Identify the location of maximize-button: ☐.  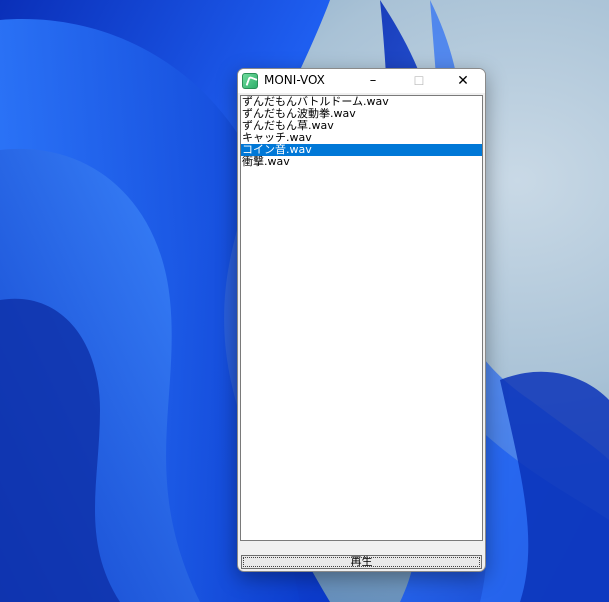
(419, 81).